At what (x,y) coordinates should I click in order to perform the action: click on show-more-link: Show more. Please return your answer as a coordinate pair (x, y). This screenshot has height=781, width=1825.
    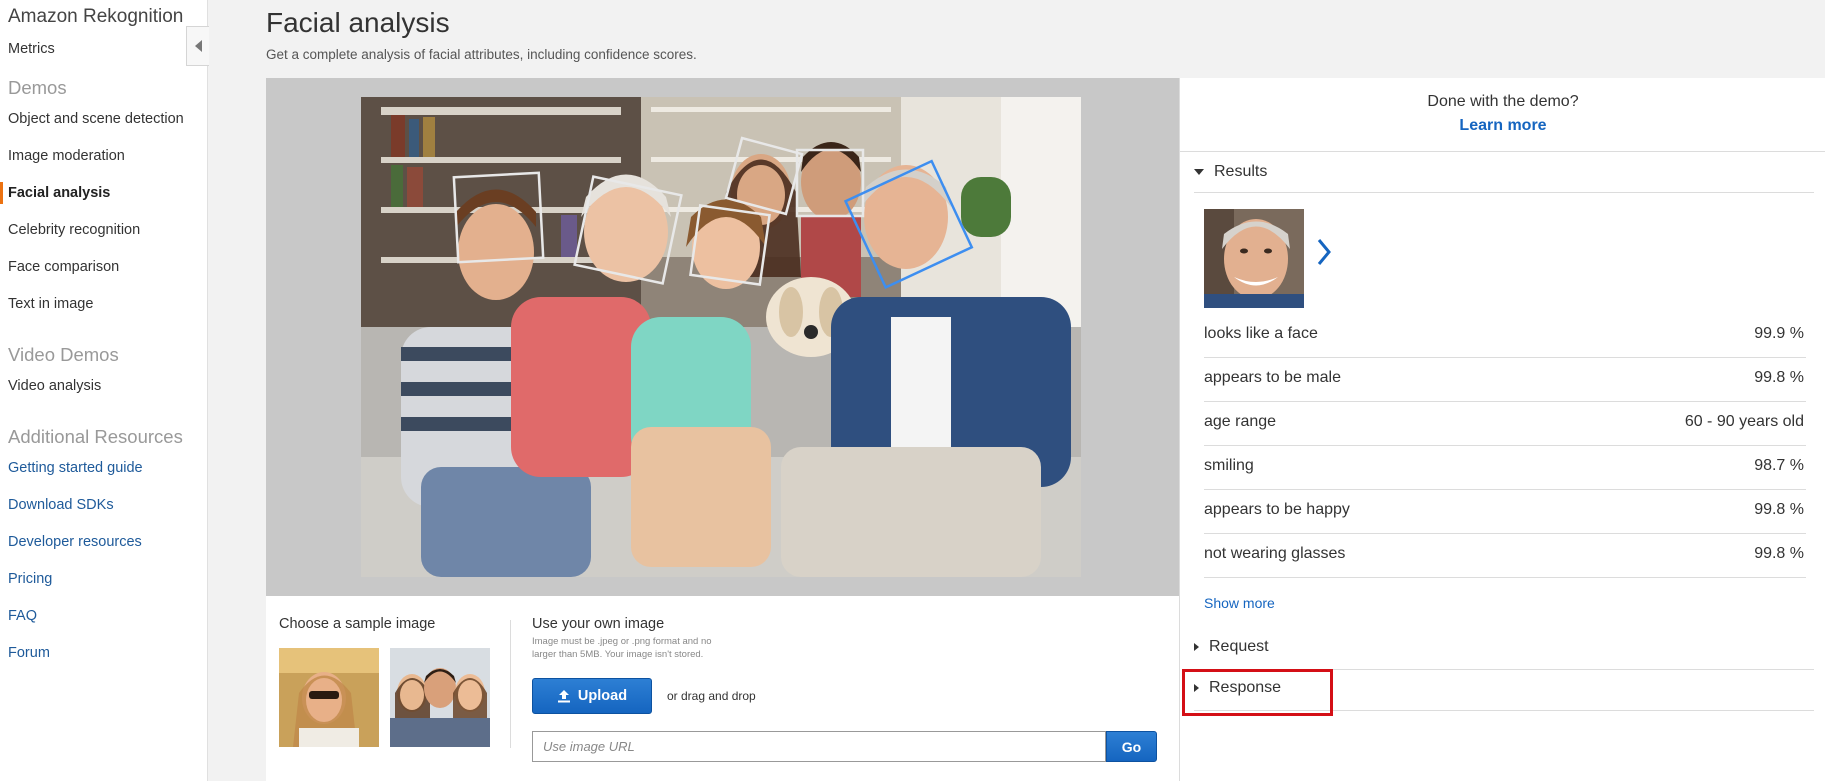
    Looking at the image, I should click on (1239, 603).